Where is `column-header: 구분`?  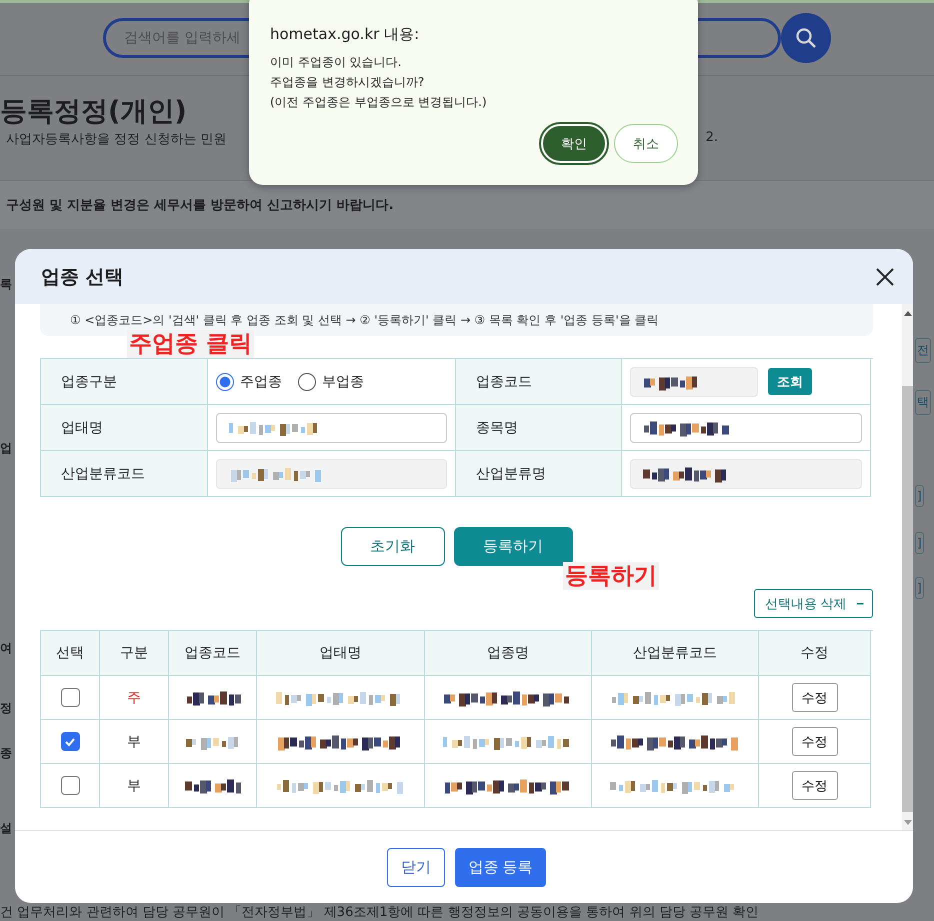 column-header: 구분 is located at coordinates (134, 653).